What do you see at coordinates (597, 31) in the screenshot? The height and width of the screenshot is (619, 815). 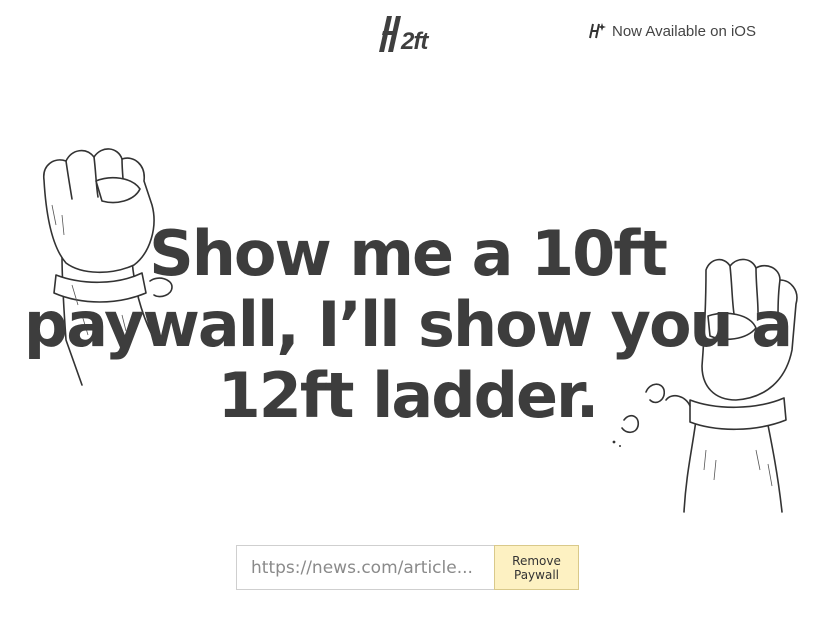 I see `ladder-sparkle-icon` at bounding box center [597, 31].